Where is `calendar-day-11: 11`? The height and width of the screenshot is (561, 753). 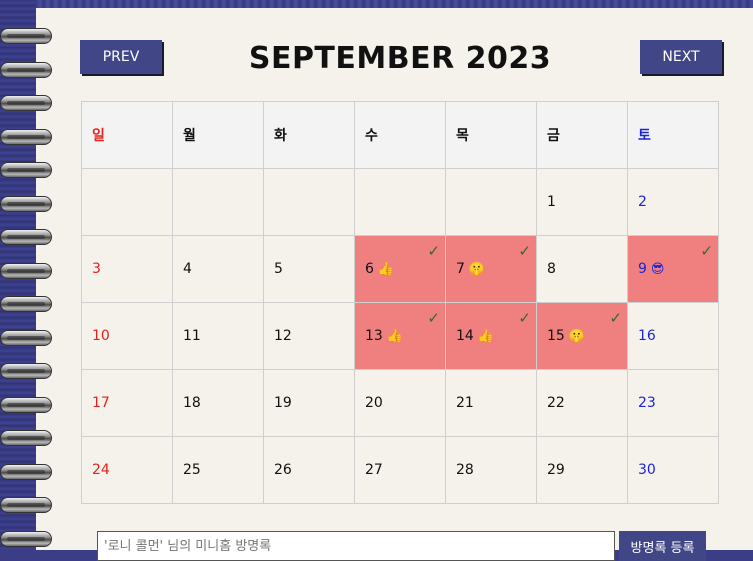 calendar-day-11: 11 is located at coordinates (218, 336).